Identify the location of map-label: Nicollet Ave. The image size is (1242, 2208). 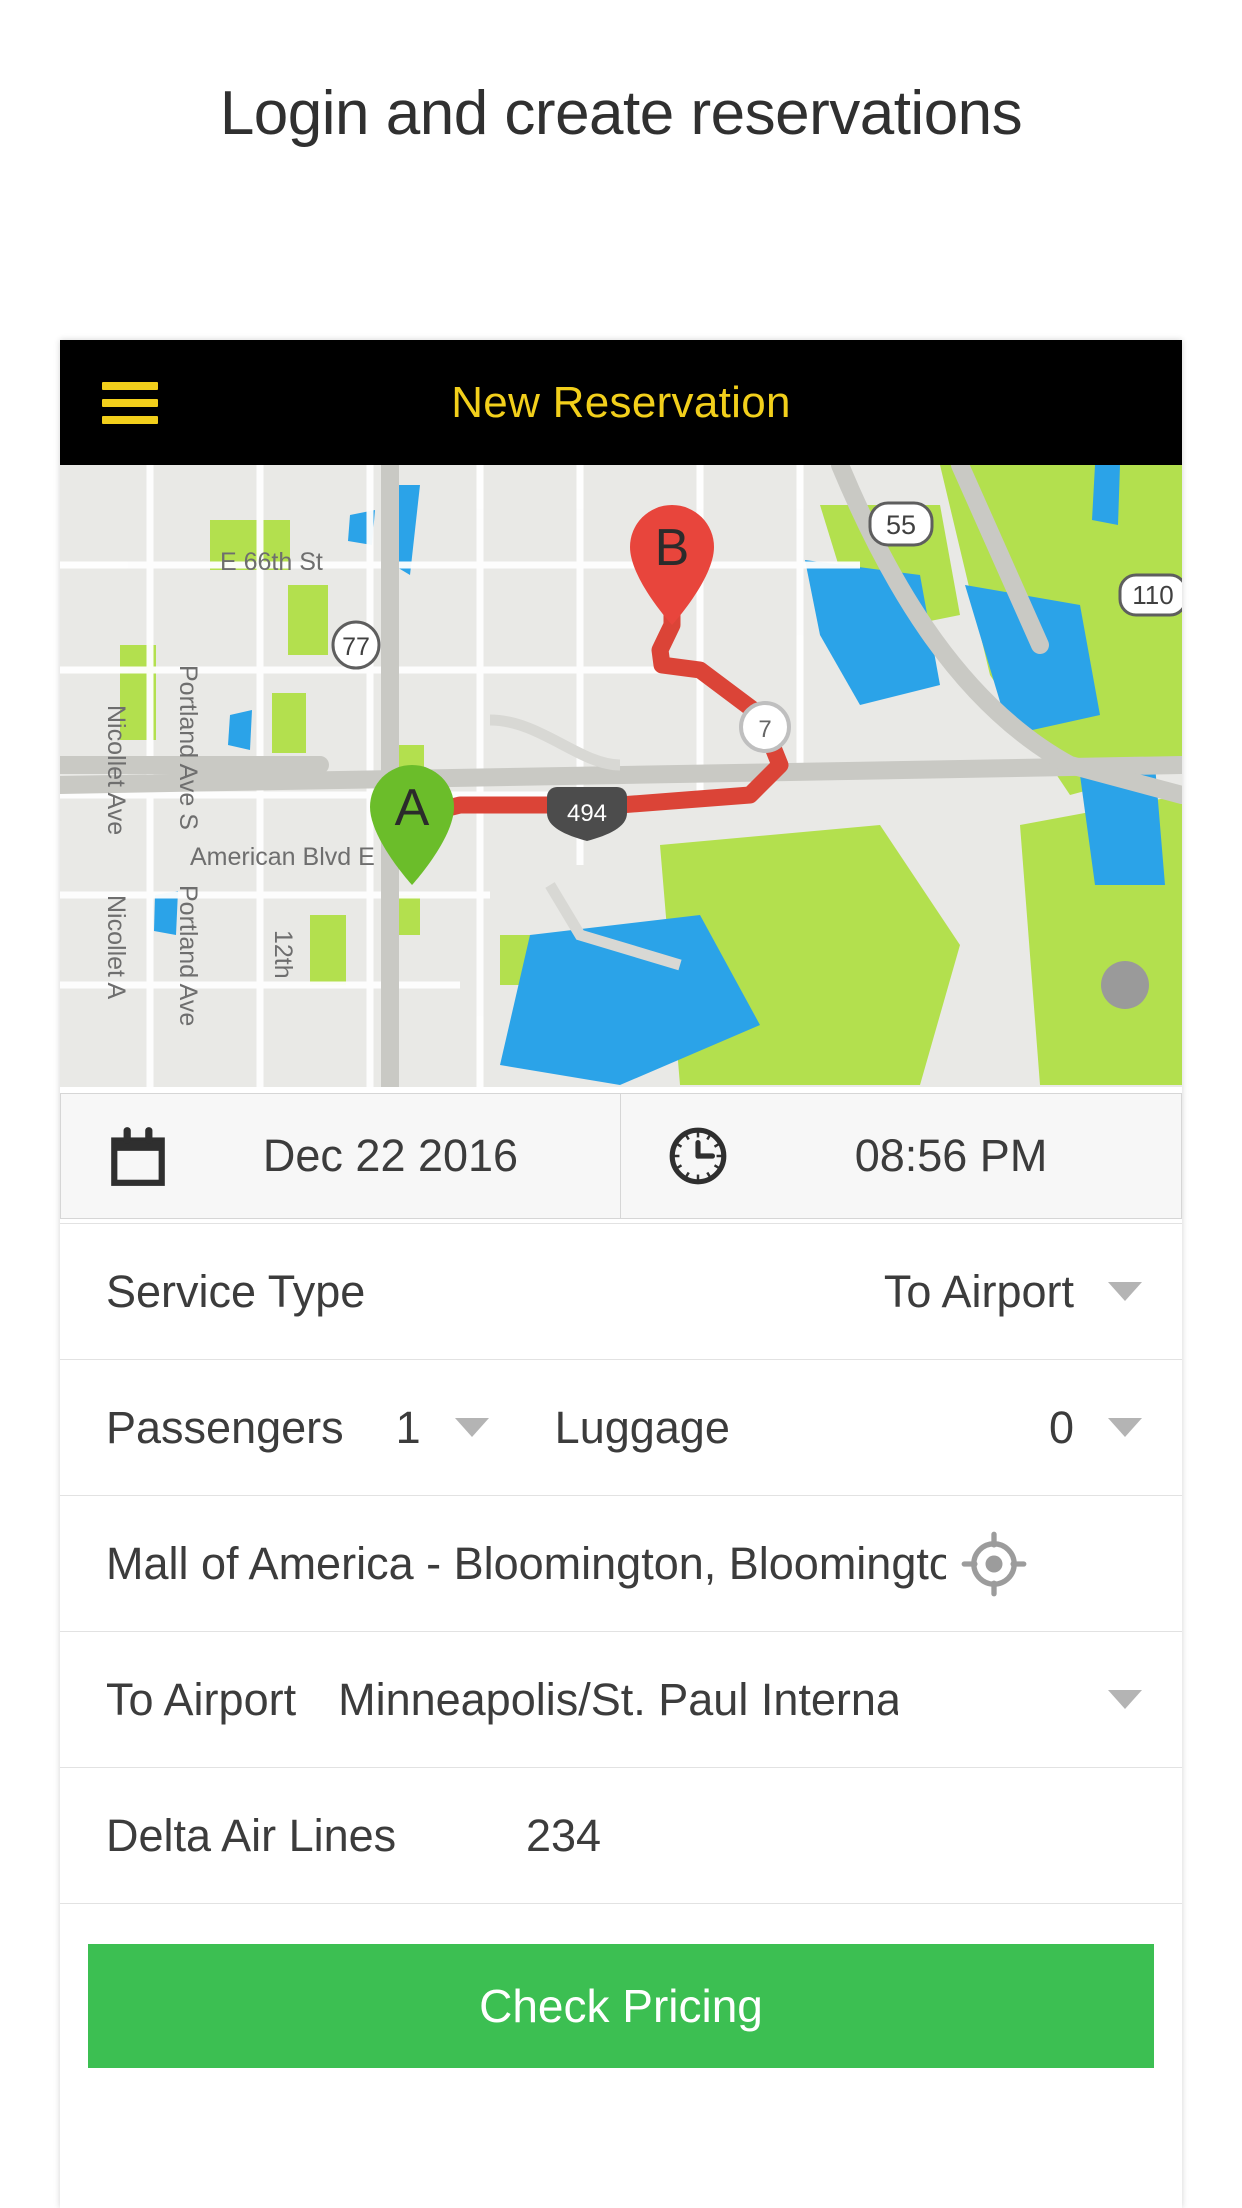
(116, 770).